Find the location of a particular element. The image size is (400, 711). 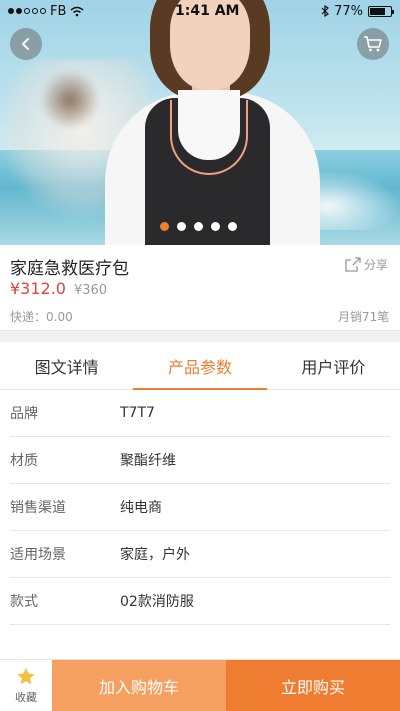

share-icon is located at coordinates (353, 264).